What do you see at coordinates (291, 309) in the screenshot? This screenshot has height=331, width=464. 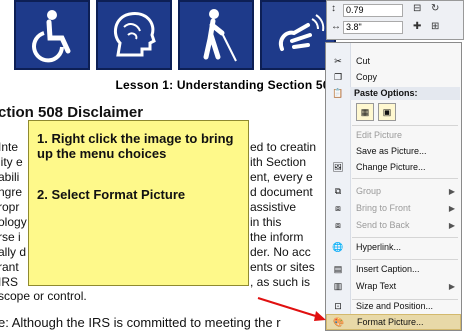 I see `pointer-arrow-icon` at bounding box center [291, 309].